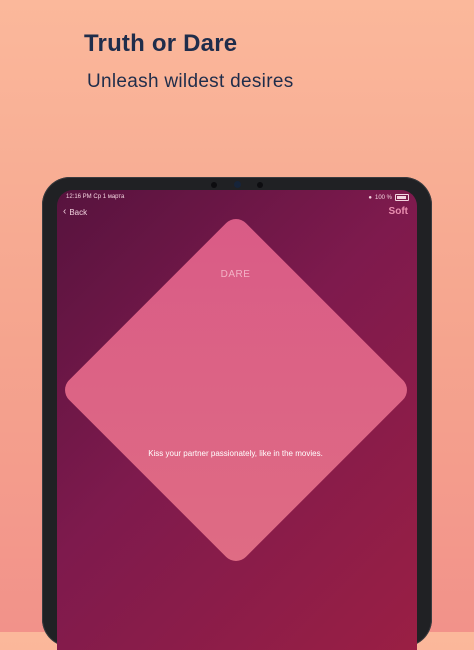  What do you see at coordinates (383, 197) in the screenshot?
I see `battery-percent: 100 %` at bounding box center [383, 197].